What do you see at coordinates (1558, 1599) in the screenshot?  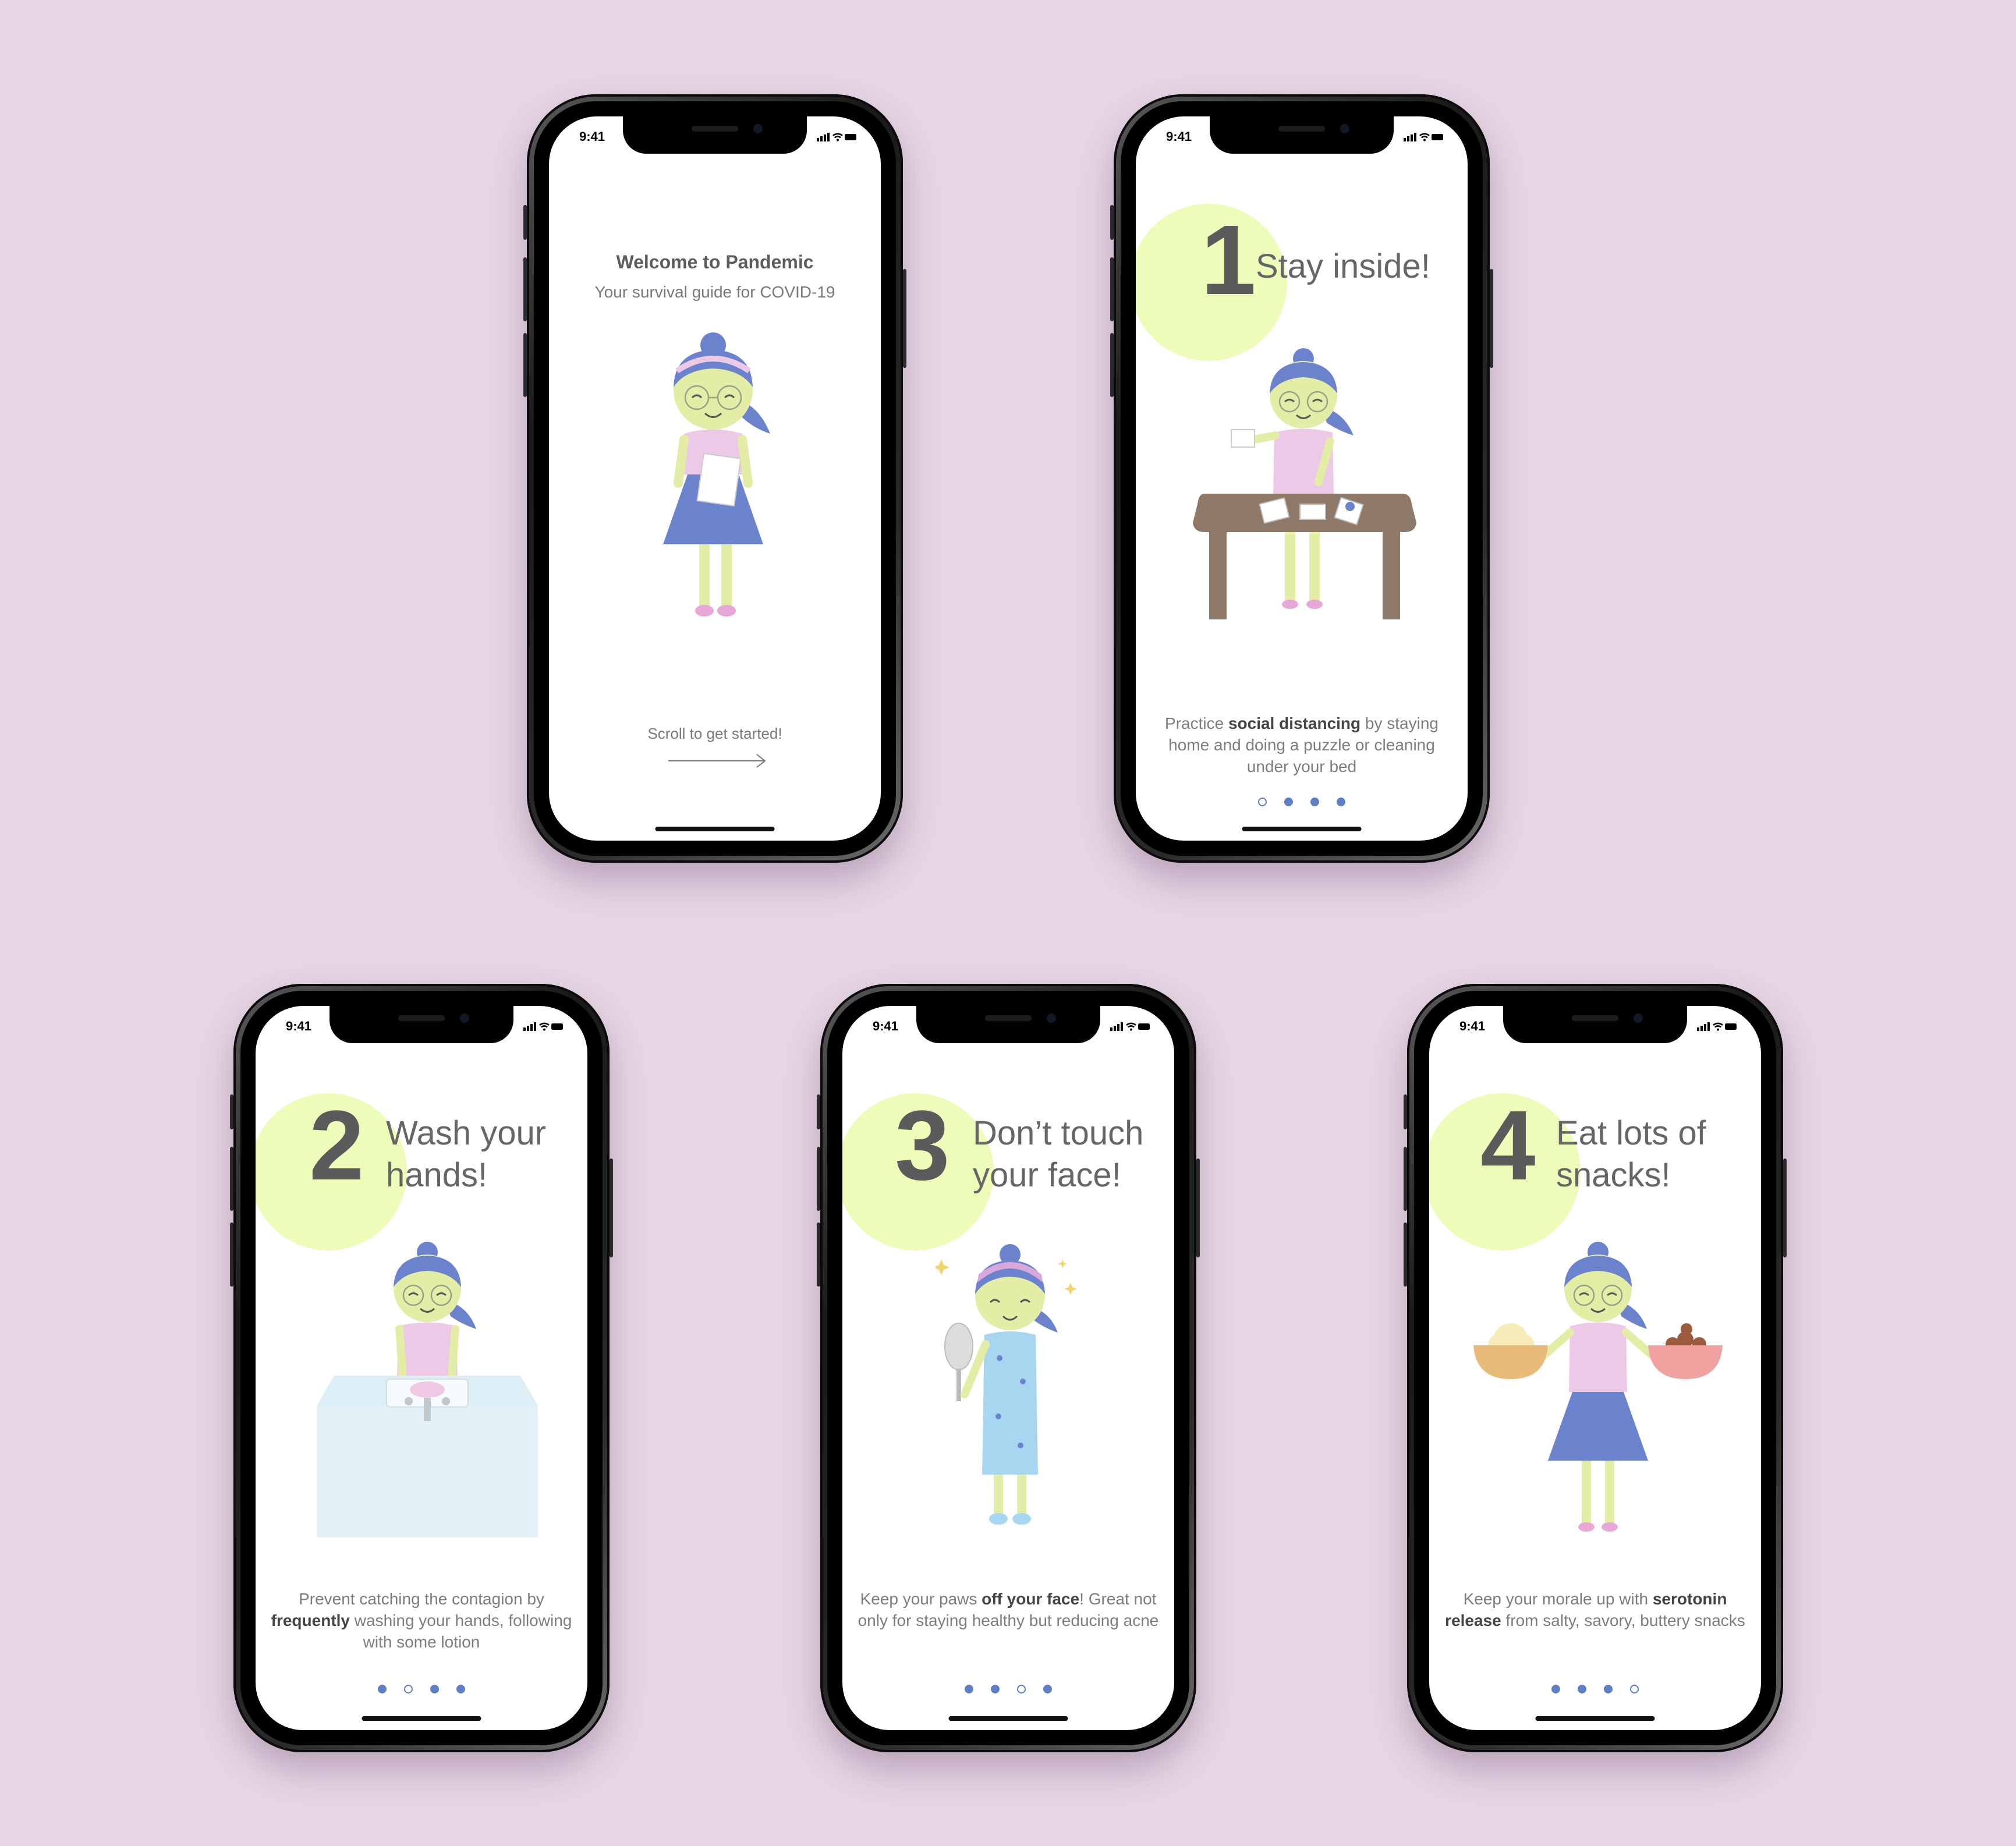 I see `caption-text: Keep your morale up with` at bounding box center [1558, 1599].